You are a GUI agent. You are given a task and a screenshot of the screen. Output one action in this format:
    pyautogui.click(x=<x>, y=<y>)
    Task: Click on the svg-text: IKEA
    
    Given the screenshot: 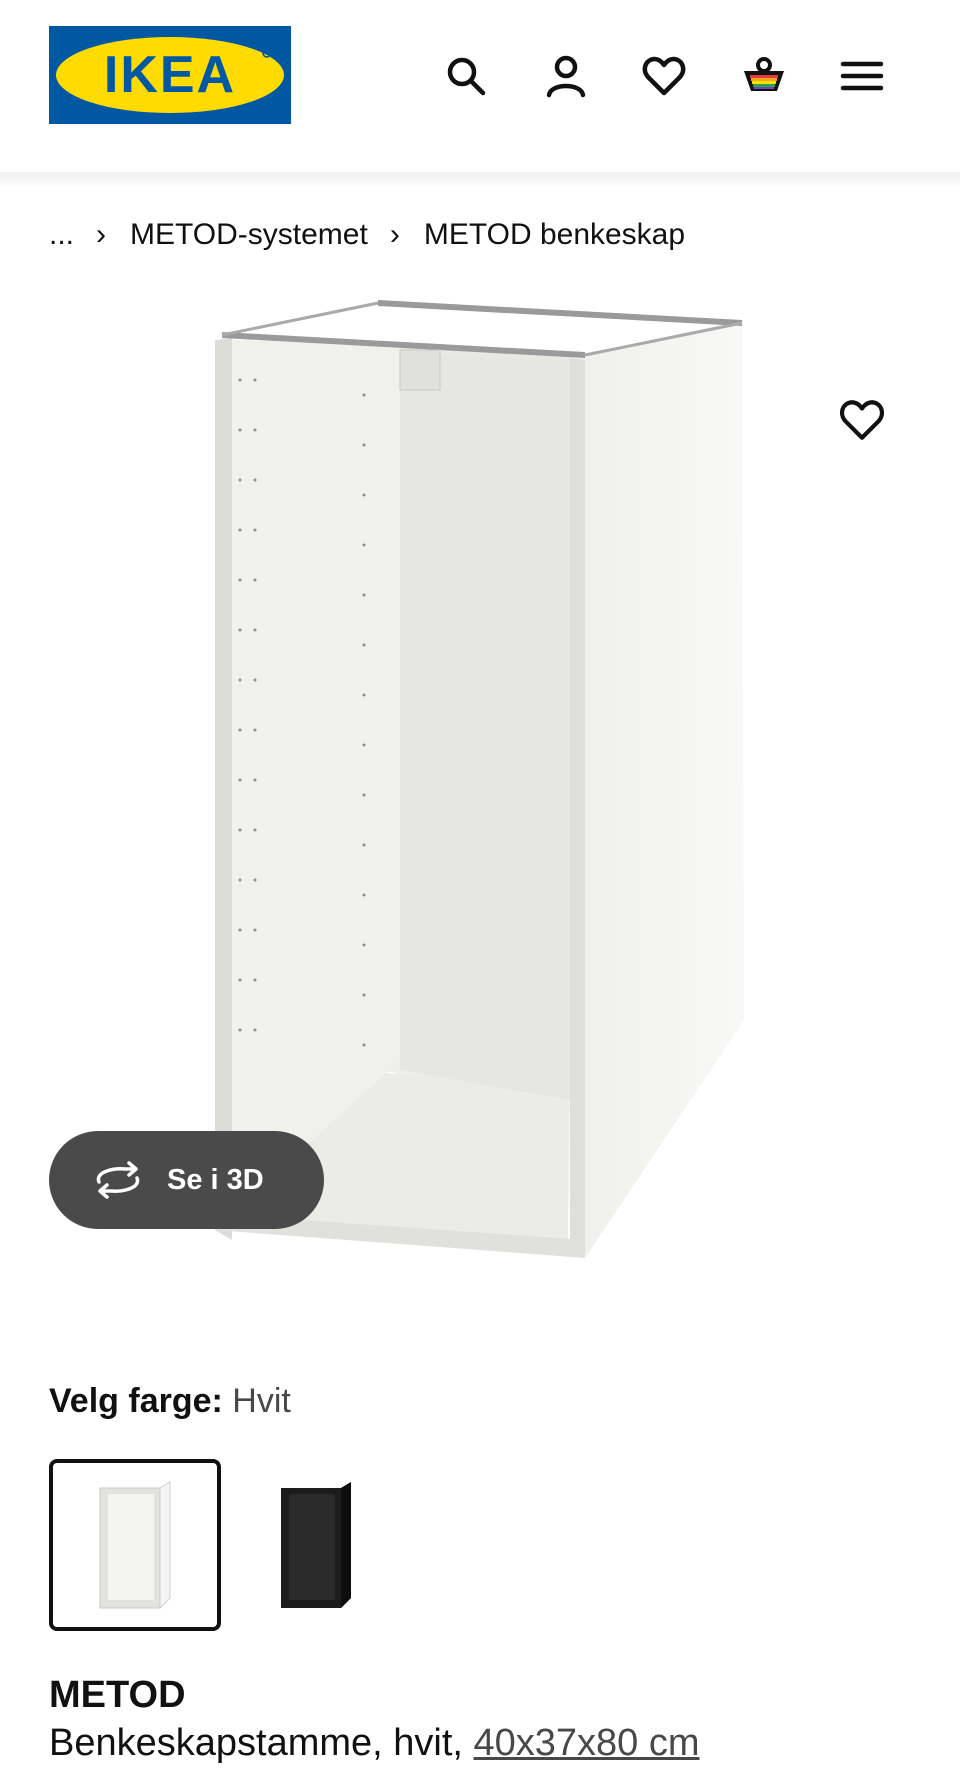 What is the action you would take?
    pyautogui.click(x=170, y=75)
    